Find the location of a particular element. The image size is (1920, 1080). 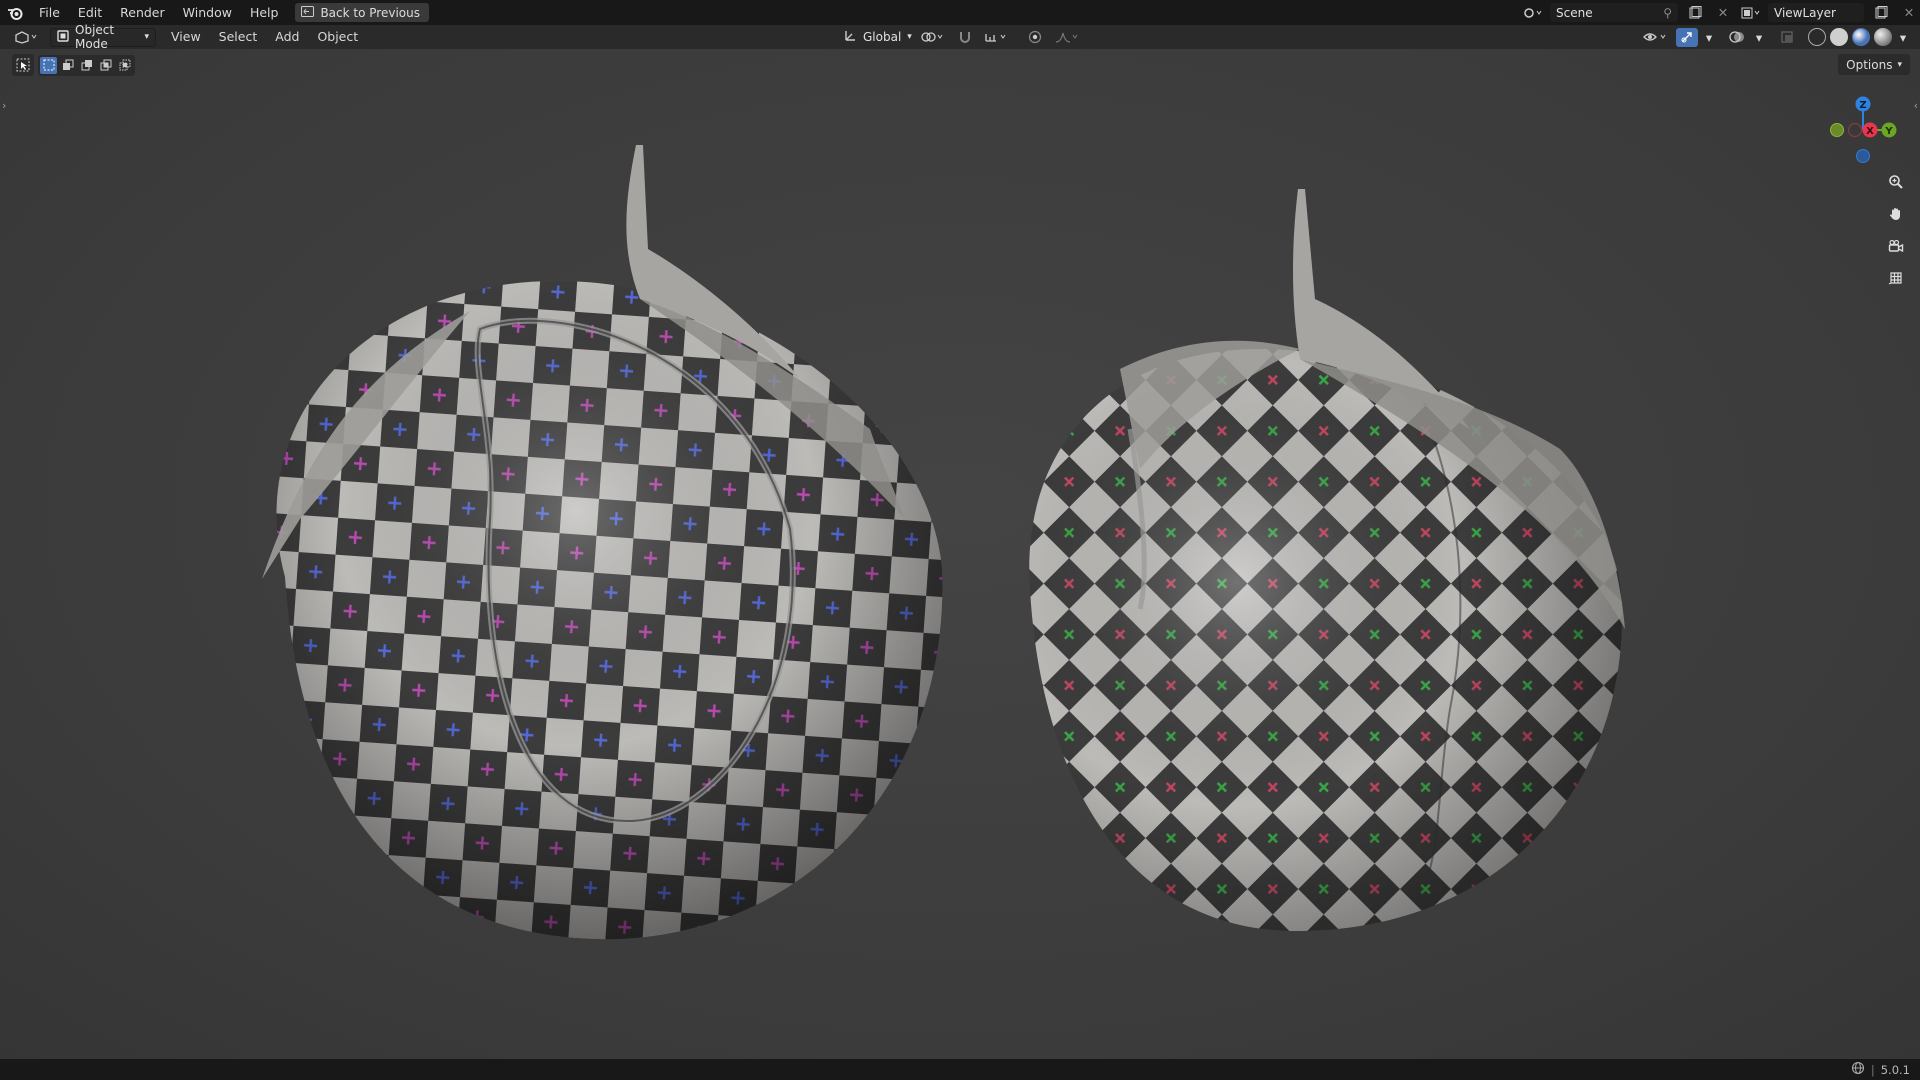

transform-tools: Global ▾ is located at coordinates (960, 37).